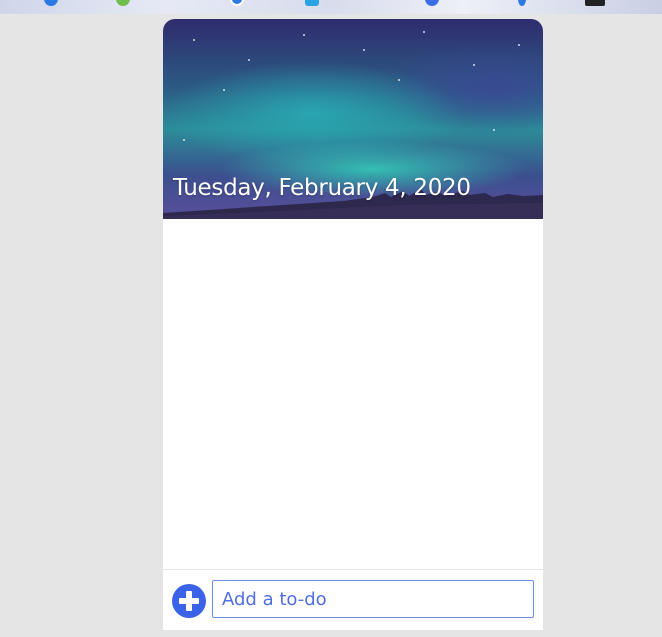 Image resolution: width=662 pixels, height=637 pixels. I want to click on add-todo-button, so click(189, 601).